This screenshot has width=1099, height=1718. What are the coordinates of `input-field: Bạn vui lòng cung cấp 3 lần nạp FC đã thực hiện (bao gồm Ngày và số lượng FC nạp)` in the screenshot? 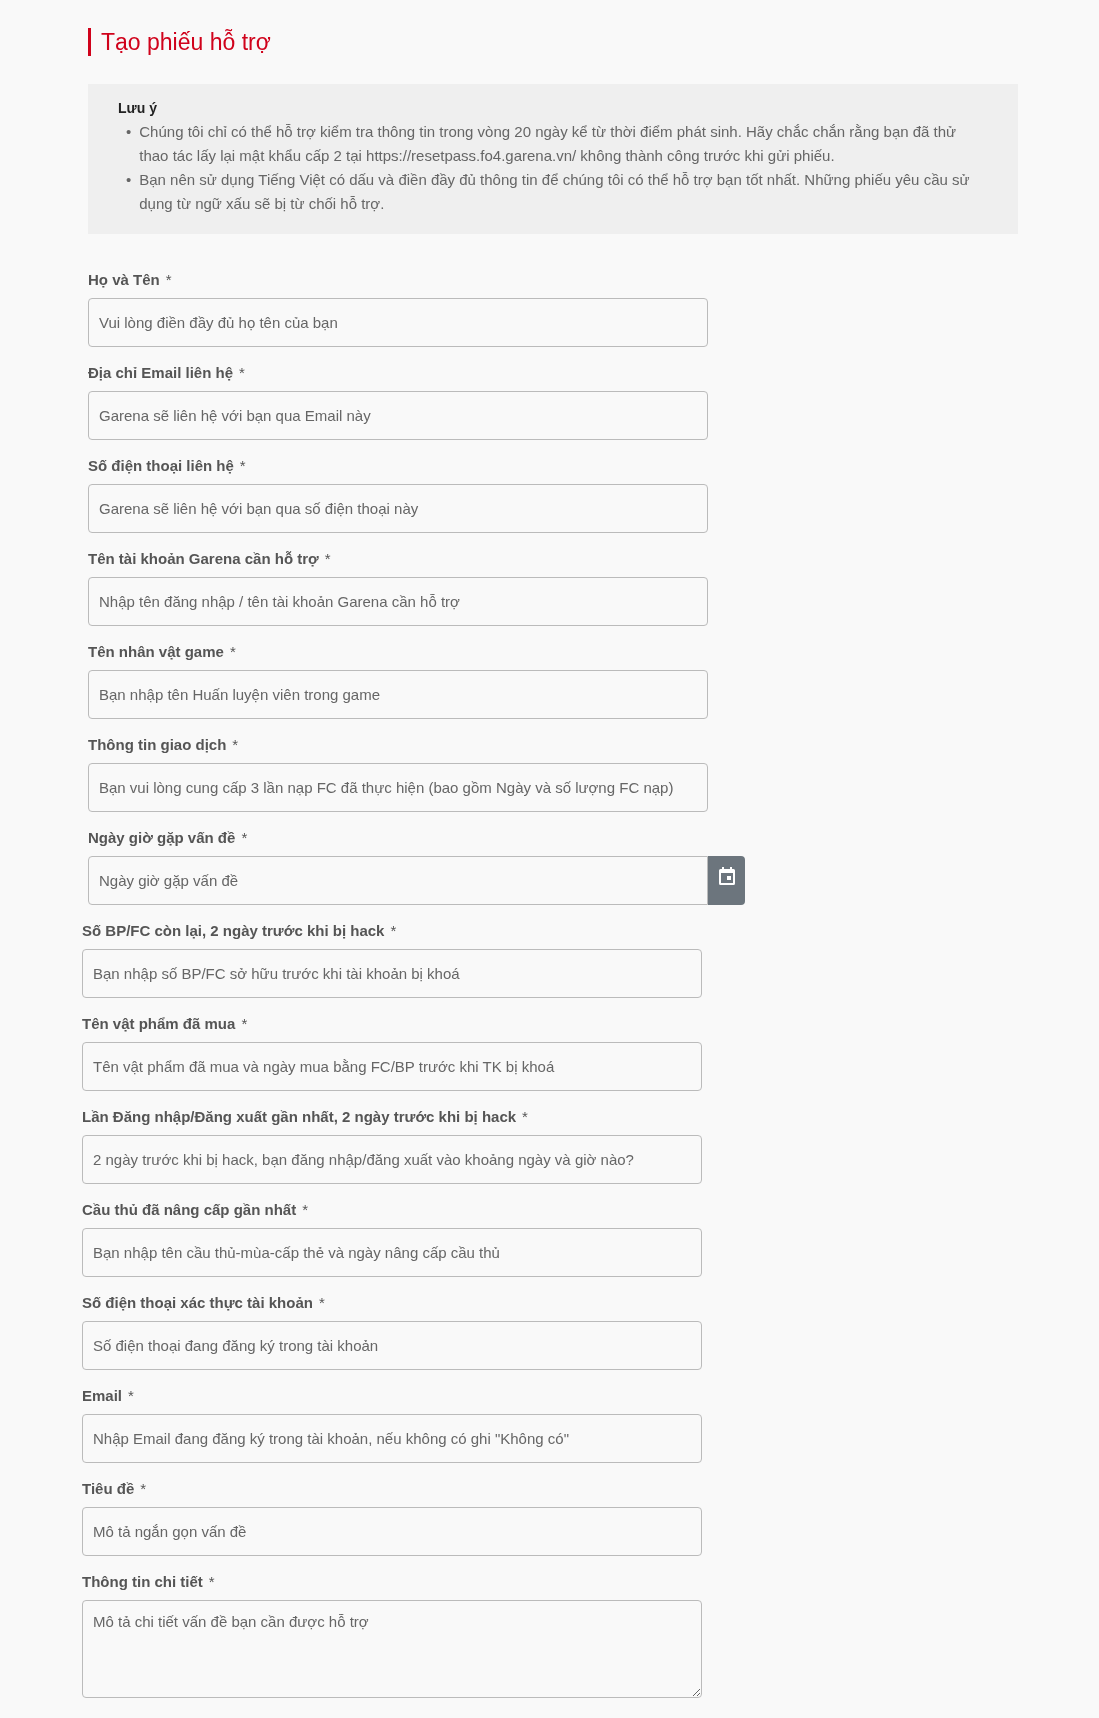 It's located at (398, 787).